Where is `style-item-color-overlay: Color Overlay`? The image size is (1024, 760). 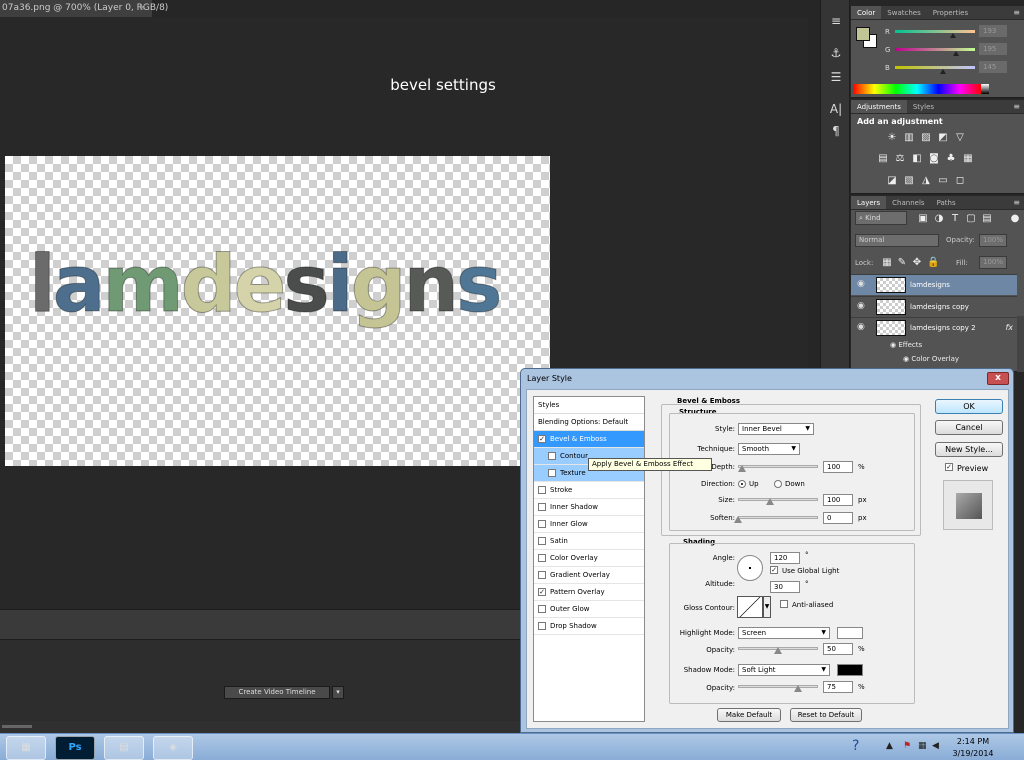 style-item-color-overlay: Color Overlay is located at coordinates (589, 558).